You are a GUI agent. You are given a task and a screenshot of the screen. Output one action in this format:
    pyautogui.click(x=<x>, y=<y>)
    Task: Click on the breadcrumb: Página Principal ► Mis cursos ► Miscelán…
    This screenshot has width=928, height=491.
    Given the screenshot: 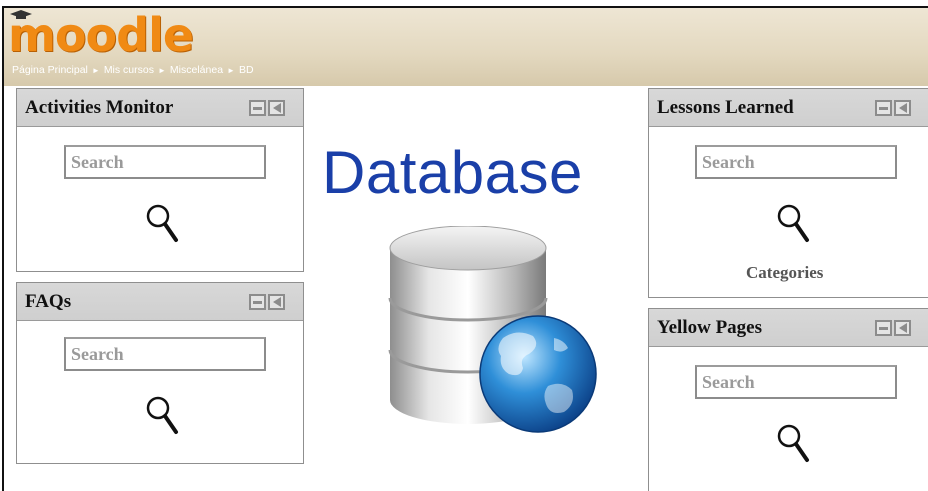 What is the action you would take?
    pyautogui.click(x=133, y=70)
    